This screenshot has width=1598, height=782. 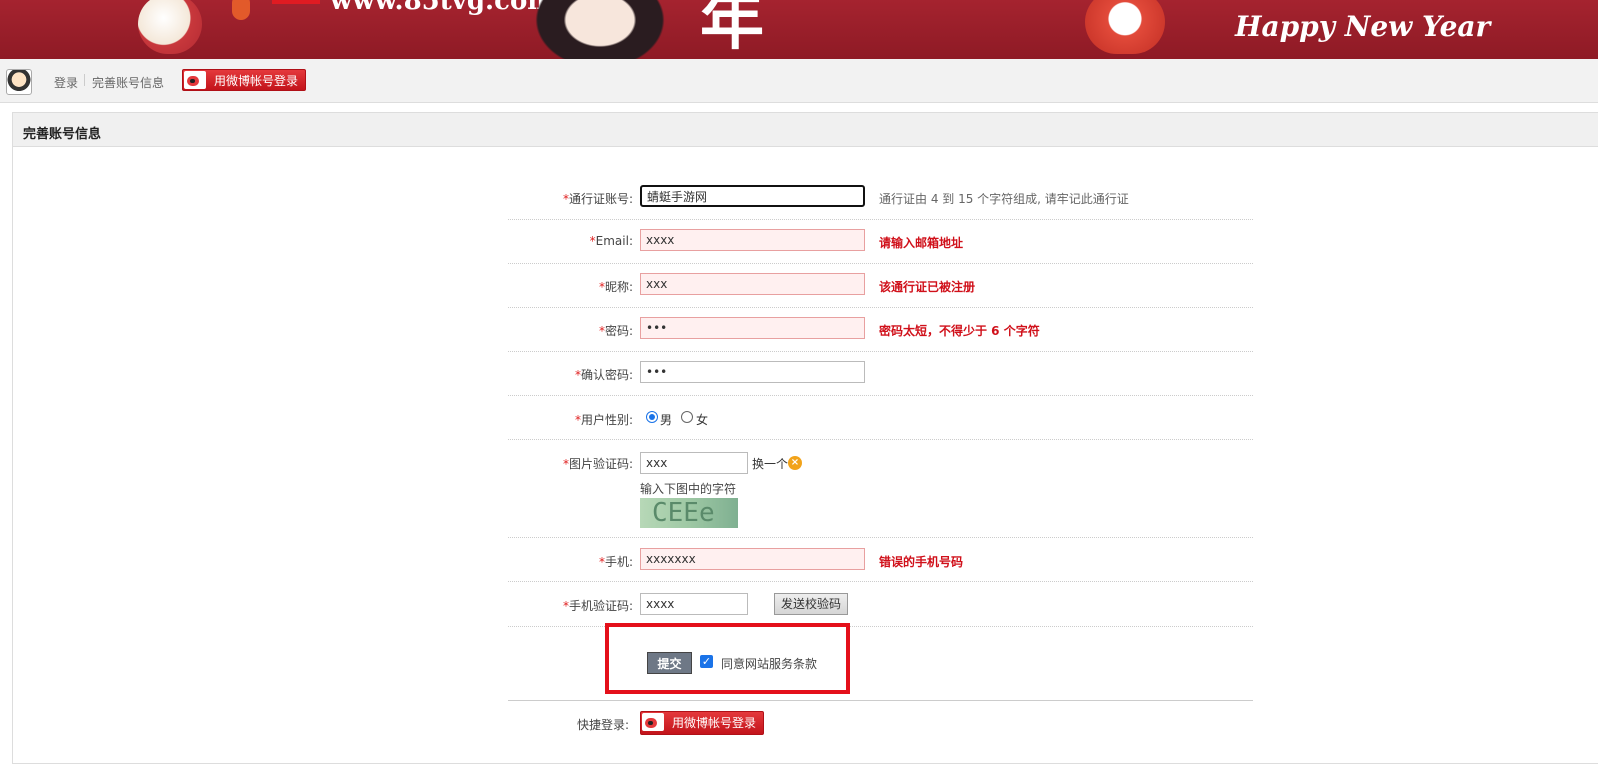 What do you see at coordinates (694, 604) in the screenshot?
I see `sms-code-input` at bounding box center [694, 604].